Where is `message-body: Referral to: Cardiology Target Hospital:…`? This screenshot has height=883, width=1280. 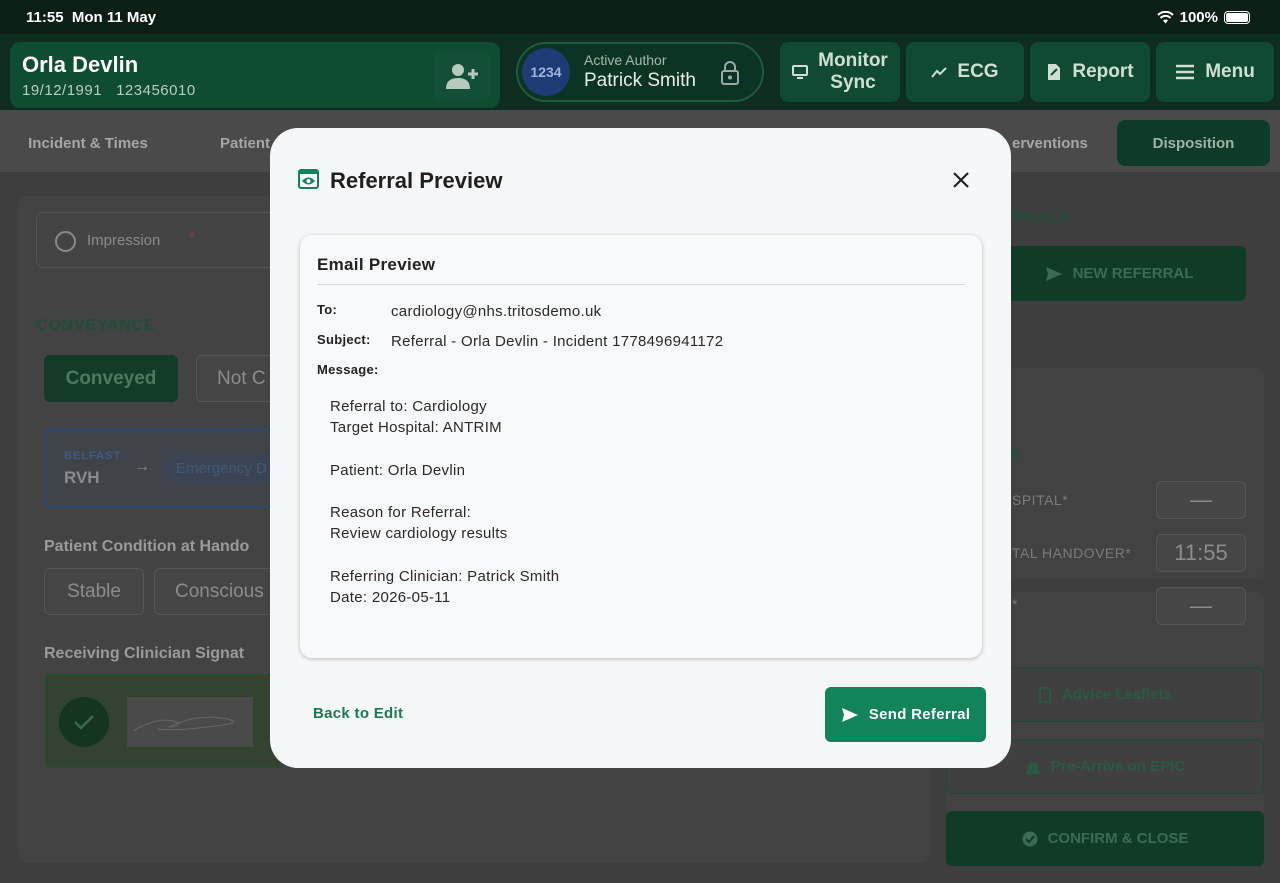 message-body: Referral to: Cardiology Target Hospital:… is located at coordinates (444, 502).